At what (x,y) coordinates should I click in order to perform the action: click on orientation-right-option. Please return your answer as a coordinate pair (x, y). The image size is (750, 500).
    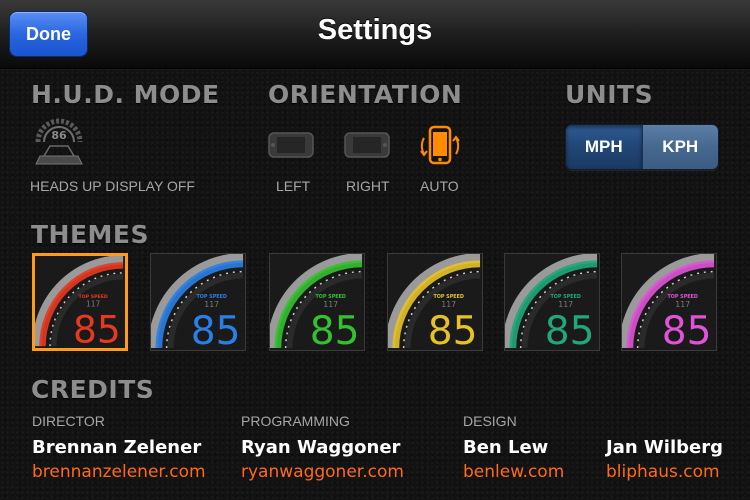
    Looking at the image, I should click on (367, 145).